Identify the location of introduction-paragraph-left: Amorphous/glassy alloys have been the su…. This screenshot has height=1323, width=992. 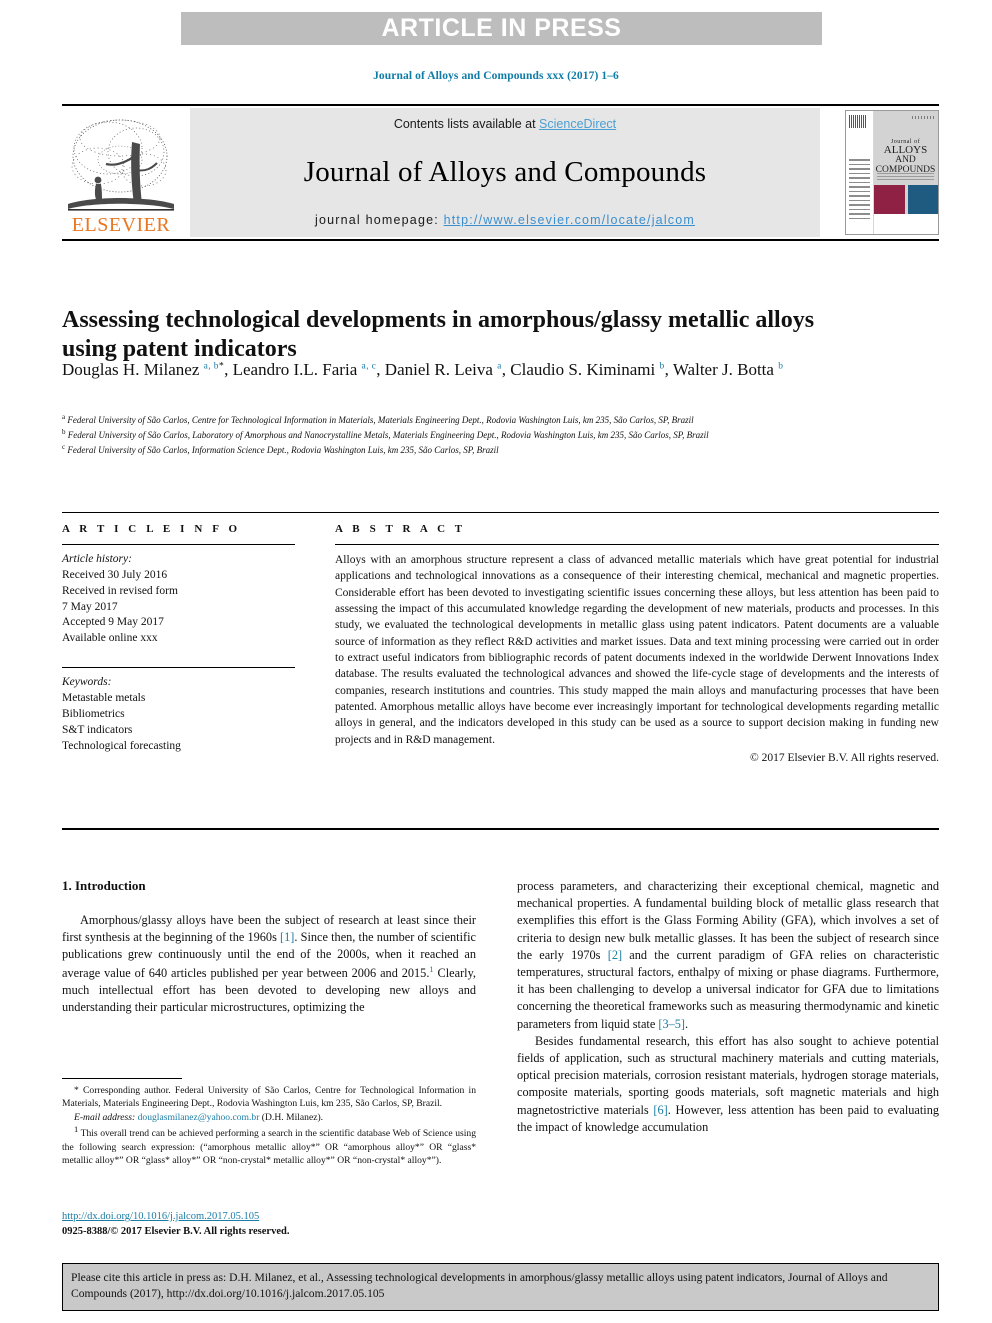
(269, 964).